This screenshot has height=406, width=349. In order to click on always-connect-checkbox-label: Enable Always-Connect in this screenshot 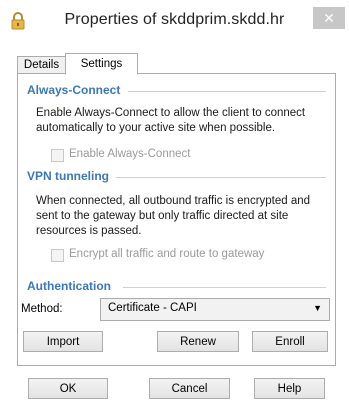, I will do `click(130, 154)`.